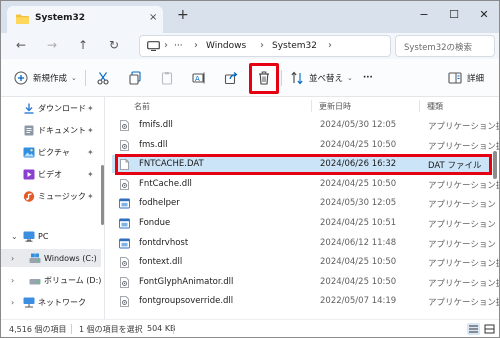  What do you see at coordinates (303, 164) in the screenshot?
I see `selected-file-highlight` at bounding box center [303, 164].